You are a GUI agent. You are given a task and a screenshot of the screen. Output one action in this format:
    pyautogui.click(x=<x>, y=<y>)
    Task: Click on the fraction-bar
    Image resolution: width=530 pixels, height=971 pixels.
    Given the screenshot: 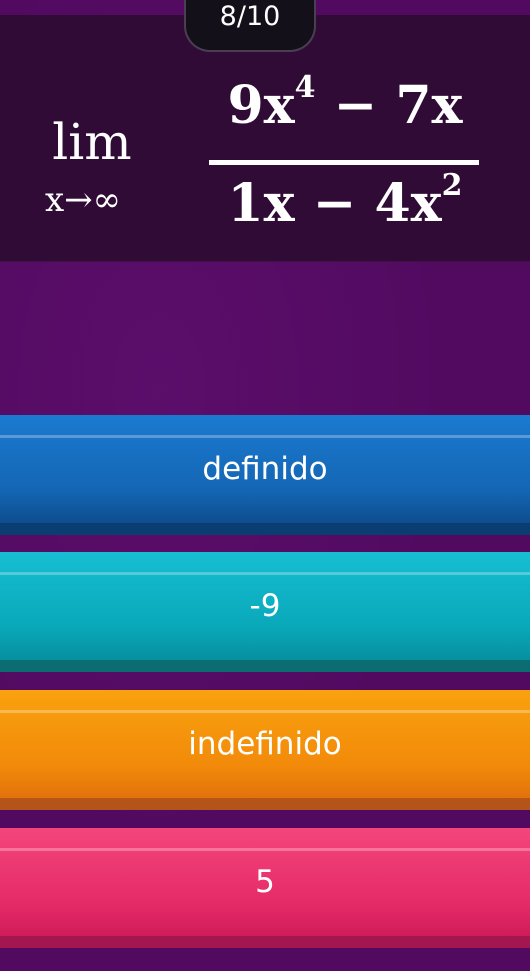 What is the action you would take?
    pyautogui.click(x=344, y=162)
    